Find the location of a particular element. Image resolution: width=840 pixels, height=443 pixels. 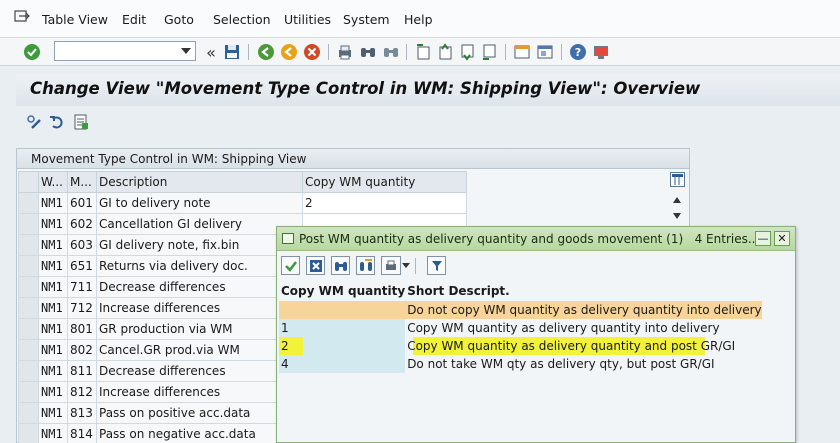

customize-layout-icon is located at coordinates (601, 52).